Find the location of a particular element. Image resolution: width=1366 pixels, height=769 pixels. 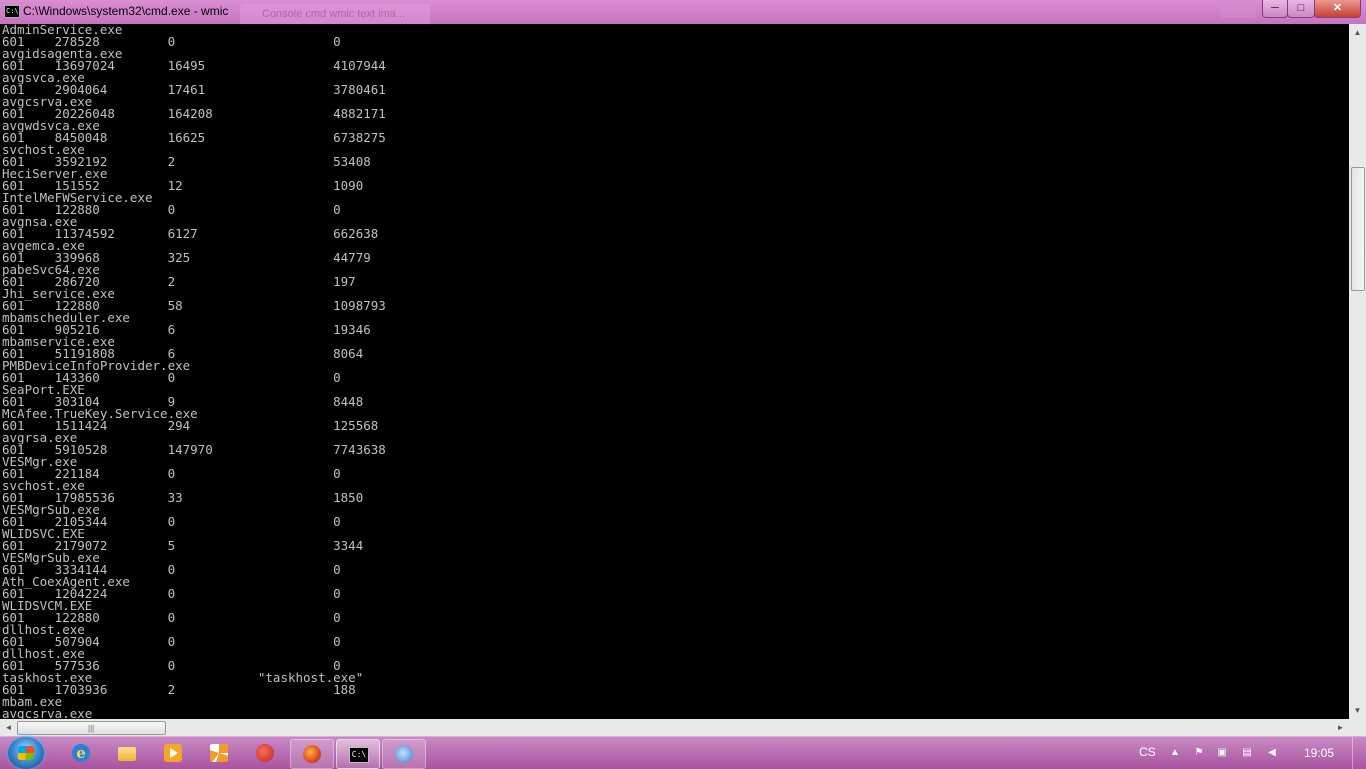

show-desktop-button is located at coordinates (1359, 753).